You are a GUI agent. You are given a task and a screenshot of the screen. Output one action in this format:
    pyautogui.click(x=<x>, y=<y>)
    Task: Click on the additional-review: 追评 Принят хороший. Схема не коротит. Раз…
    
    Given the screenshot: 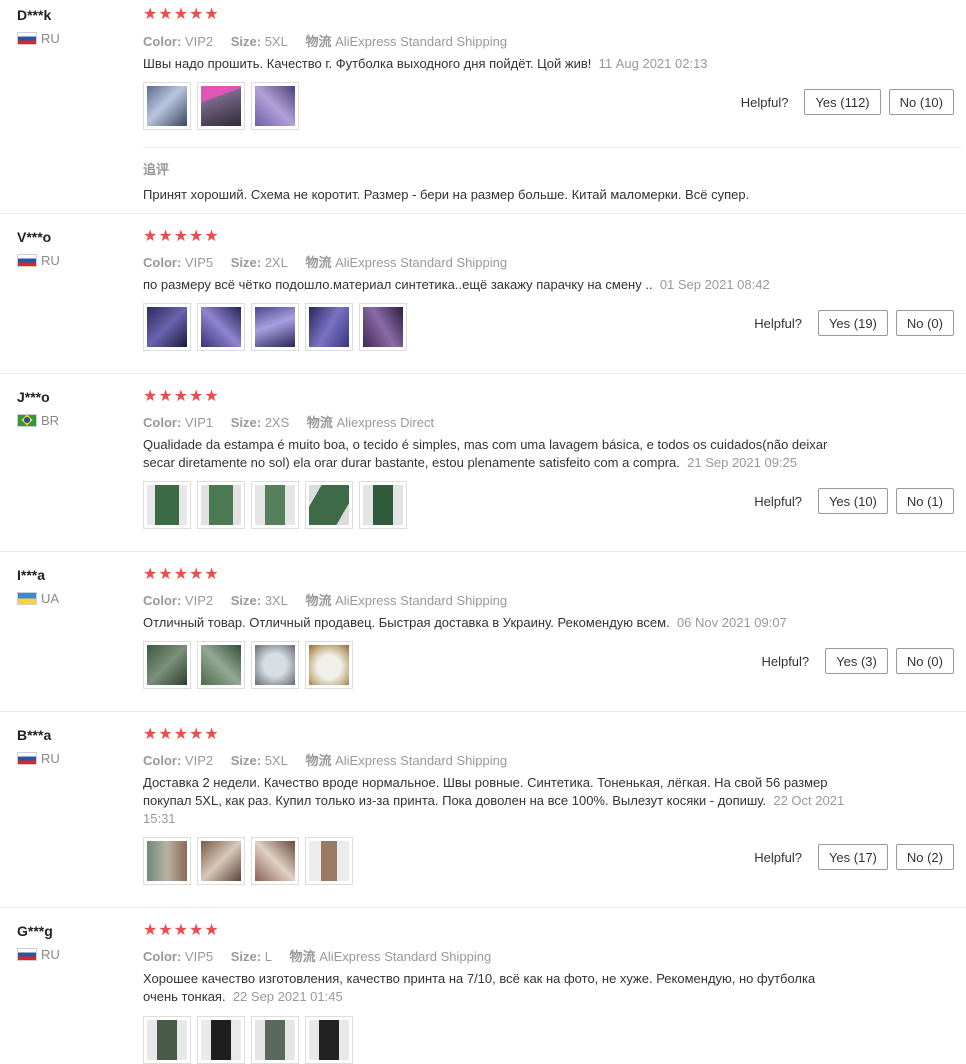 What is the action you would take?
    pyautogui.click(x=552, y=180)
    